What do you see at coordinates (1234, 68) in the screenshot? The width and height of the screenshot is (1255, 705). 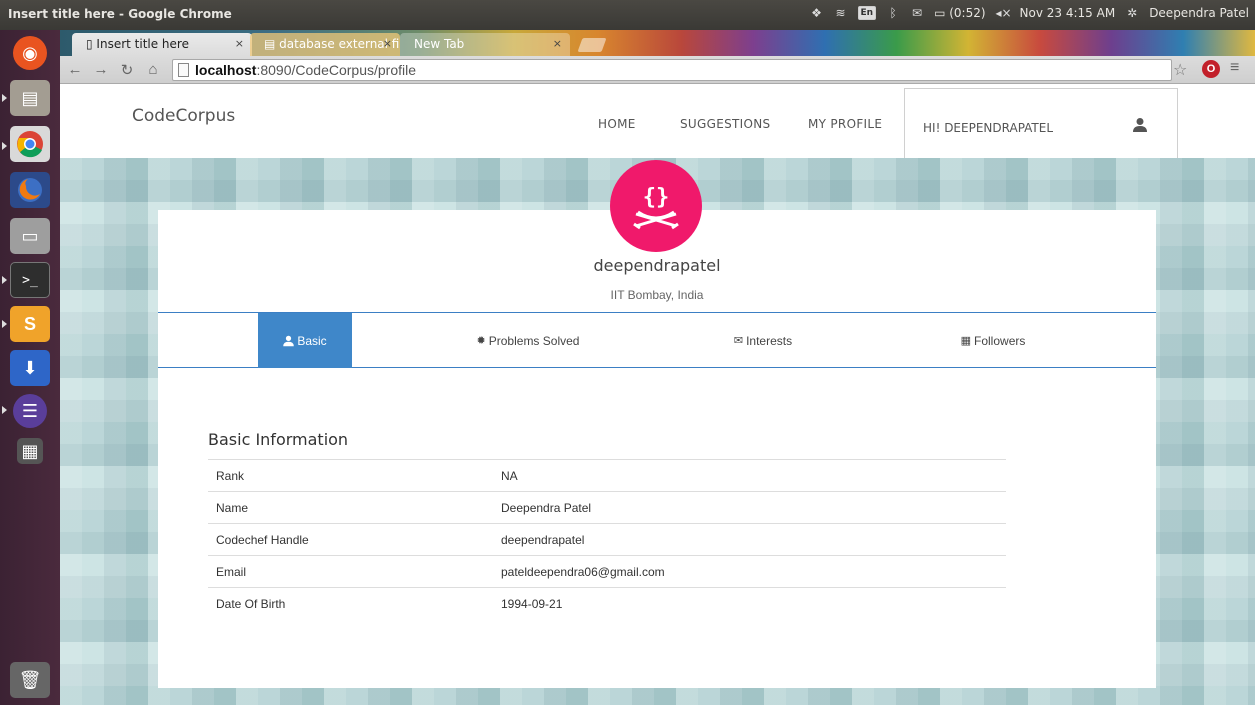 I see `menu-icon: ≡` at bounding box center [1234, 68].